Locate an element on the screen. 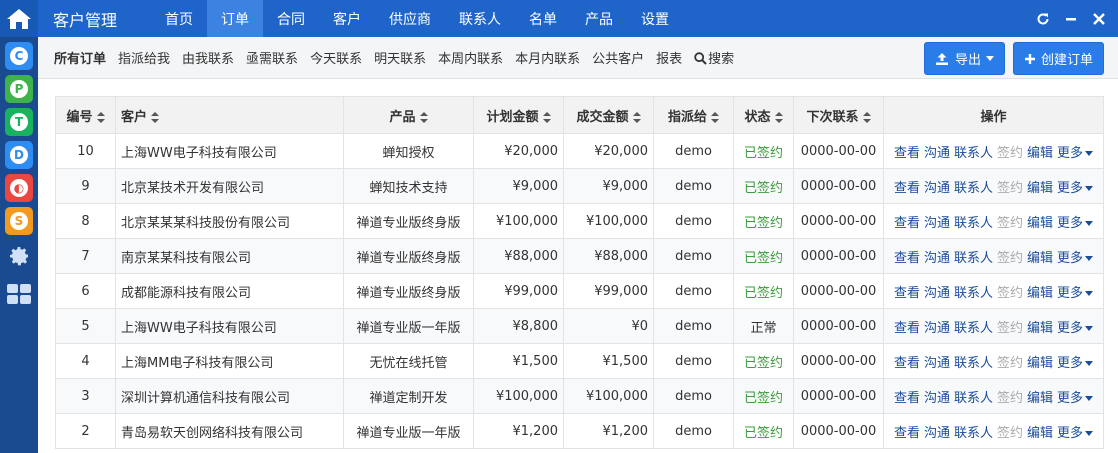  settings-button is located at coordinates (19, 256).